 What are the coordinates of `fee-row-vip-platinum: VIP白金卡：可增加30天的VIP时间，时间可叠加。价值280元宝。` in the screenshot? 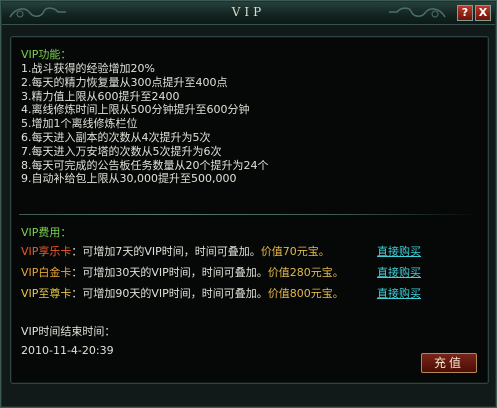 It's located at (182, 272).